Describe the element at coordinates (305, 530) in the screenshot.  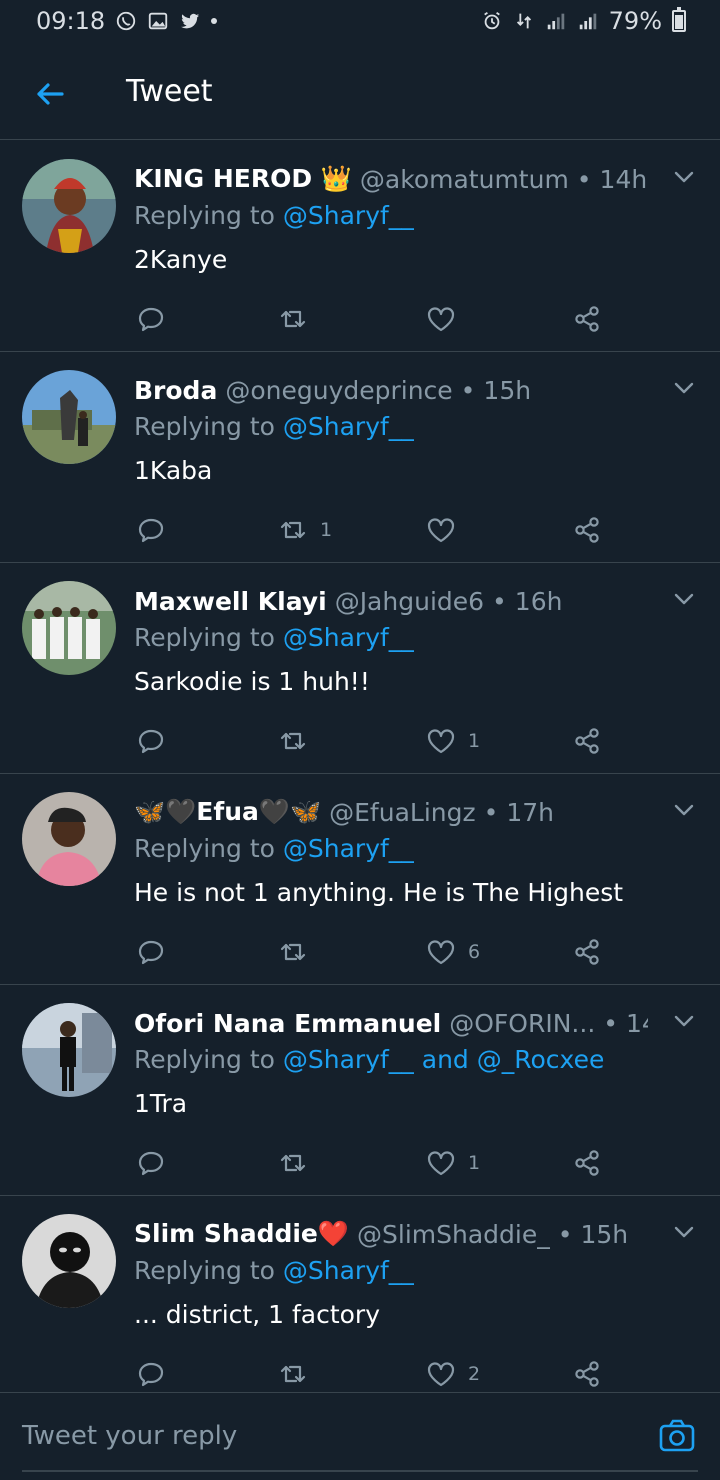
I see `retweet-button: 1` at that location.